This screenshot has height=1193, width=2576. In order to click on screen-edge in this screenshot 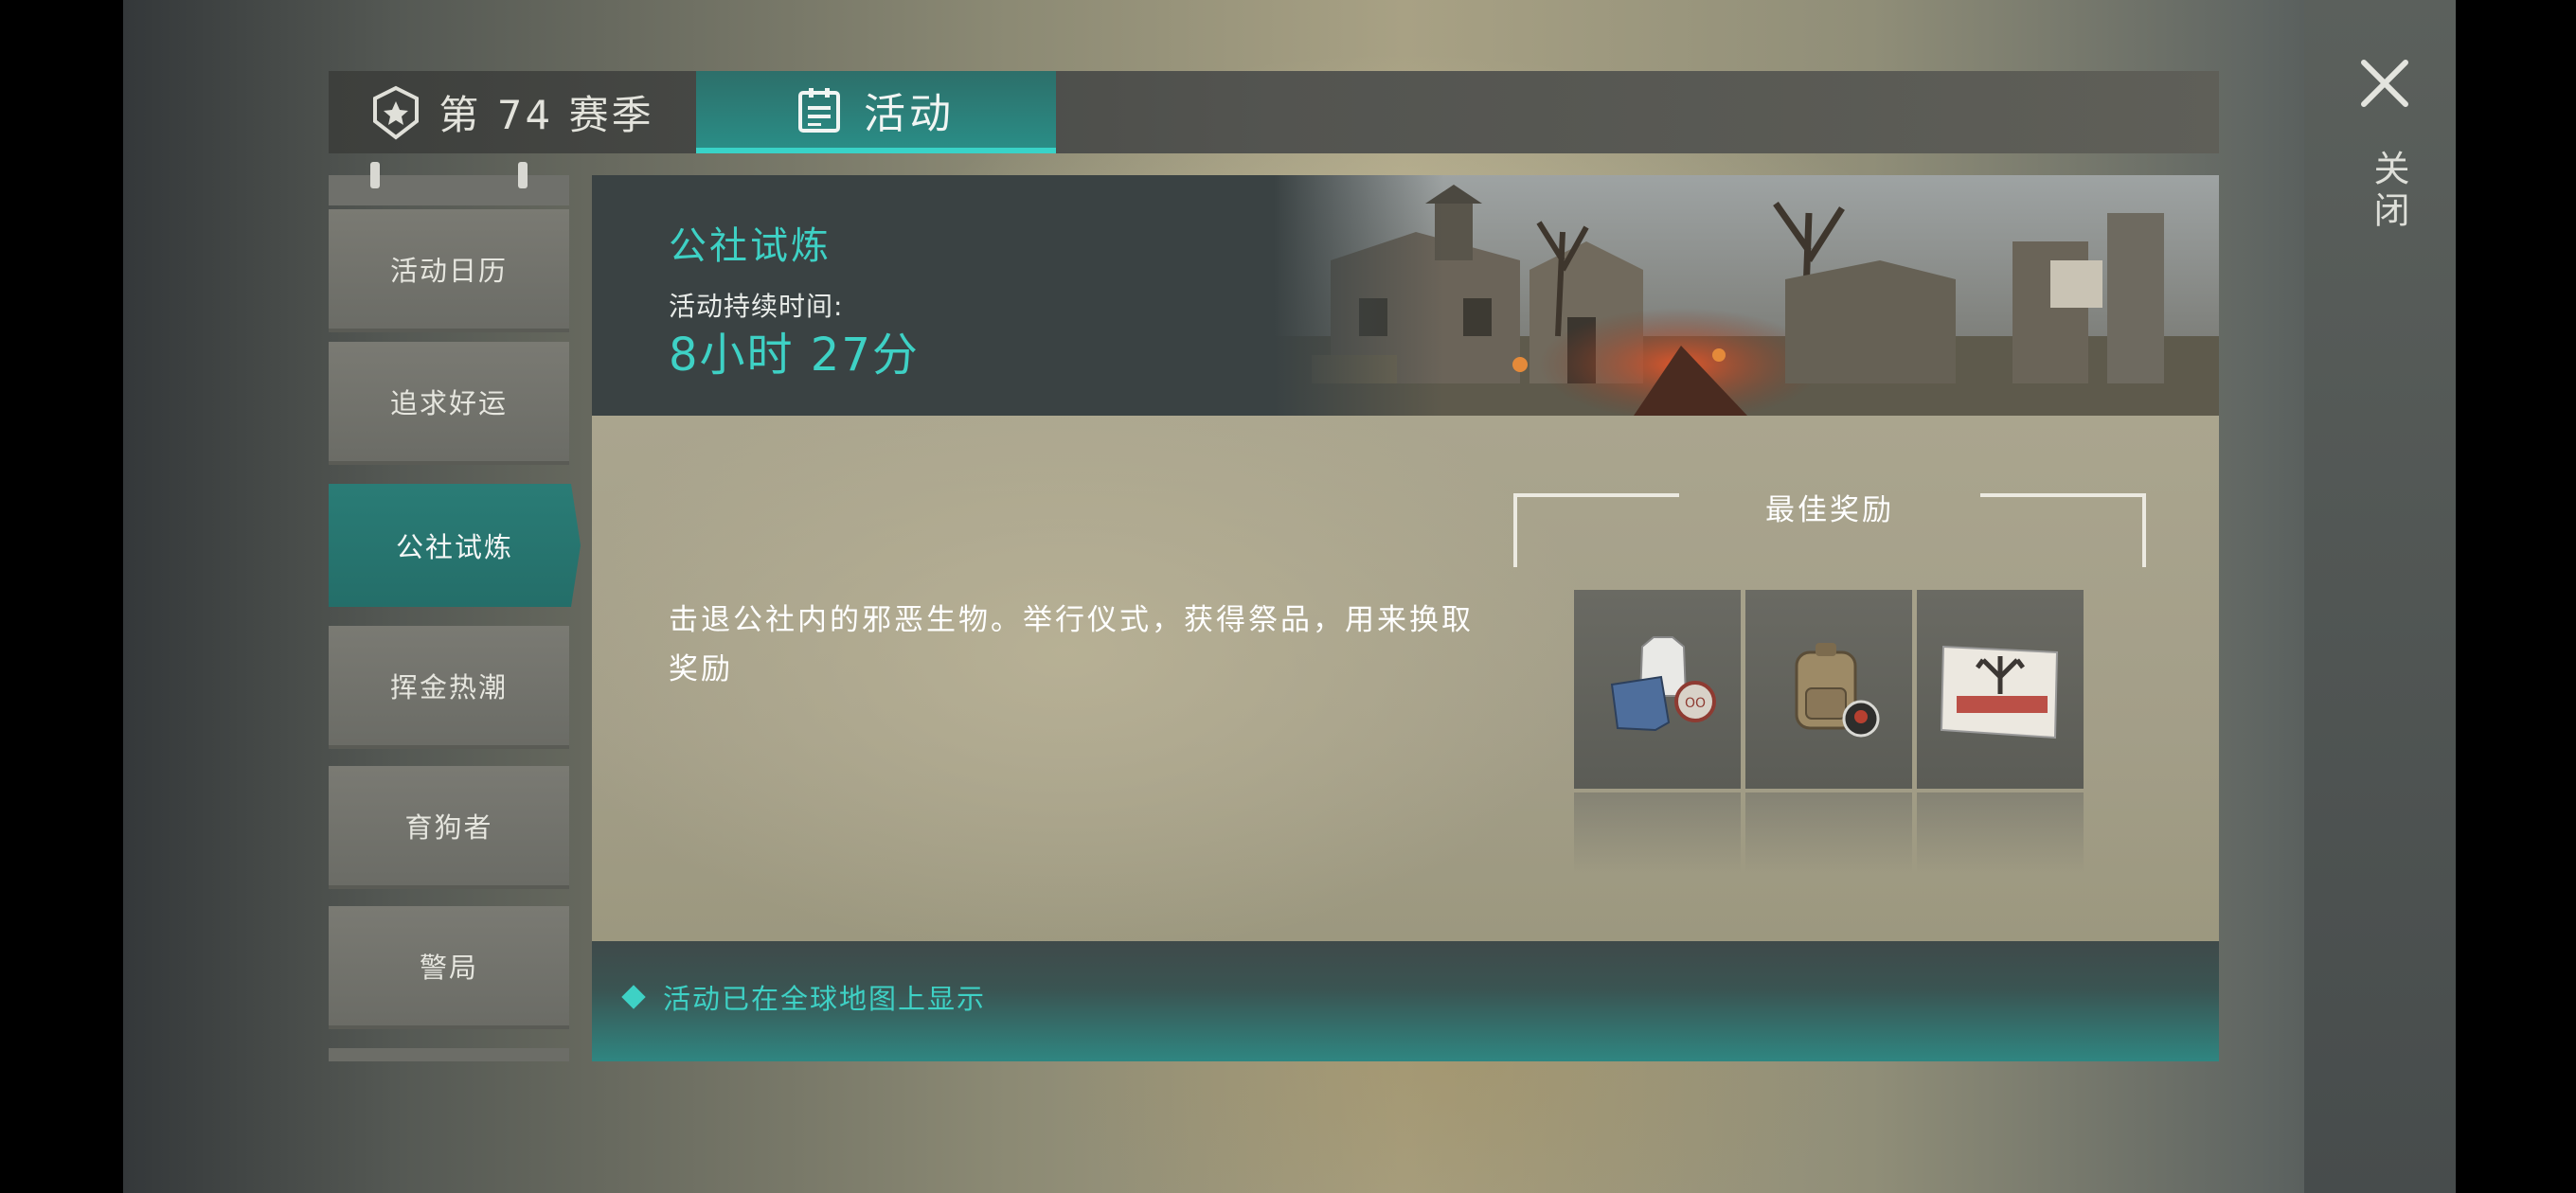, I will do `click(2516, 596)`.